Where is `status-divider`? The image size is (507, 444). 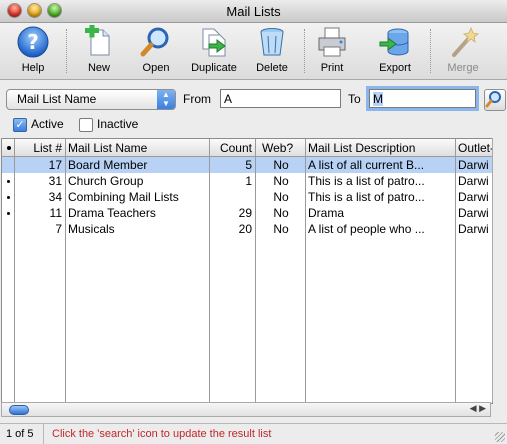
status-divider is located at coordinates (43, 434).